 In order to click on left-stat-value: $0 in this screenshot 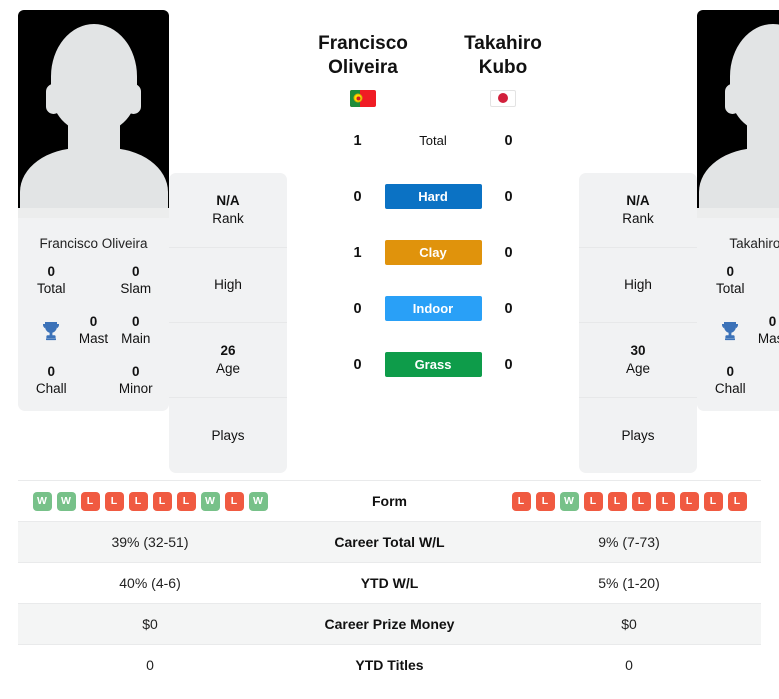, I will do `click(150, 624)`.